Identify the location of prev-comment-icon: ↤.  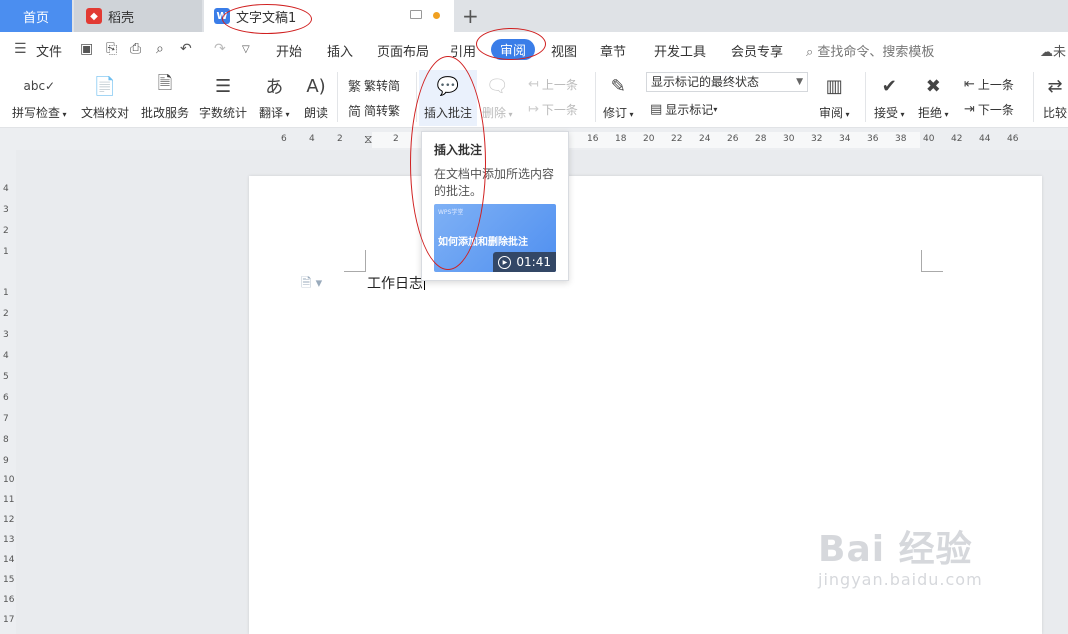
(533, 84).